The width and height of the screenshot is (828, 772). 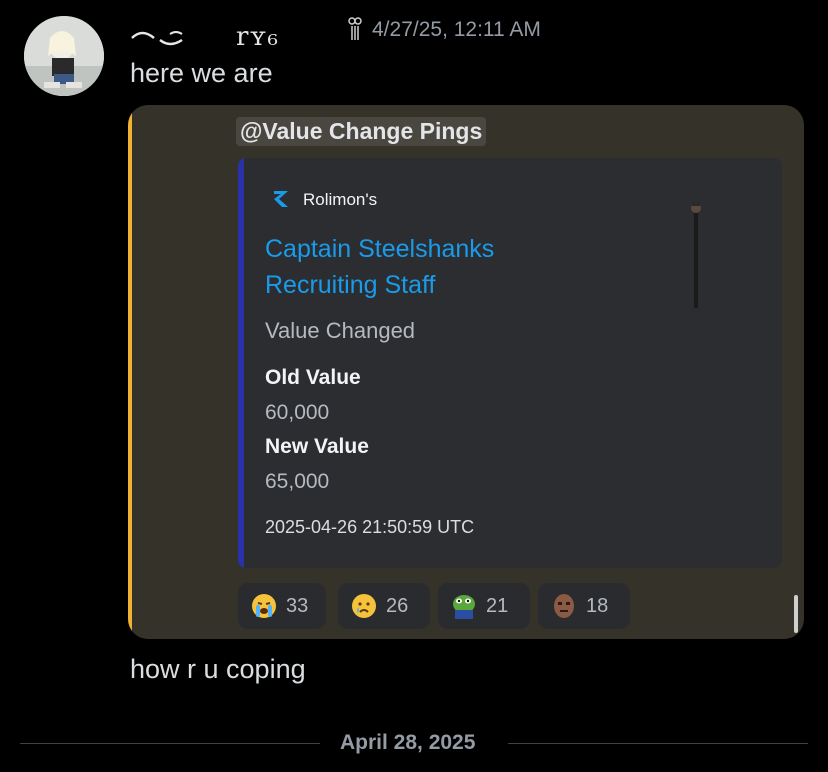 What do you see at coordinates (297, 481) in the screenshot?
I see `field-new-value: 65,000` at bounding box center [297, 481].